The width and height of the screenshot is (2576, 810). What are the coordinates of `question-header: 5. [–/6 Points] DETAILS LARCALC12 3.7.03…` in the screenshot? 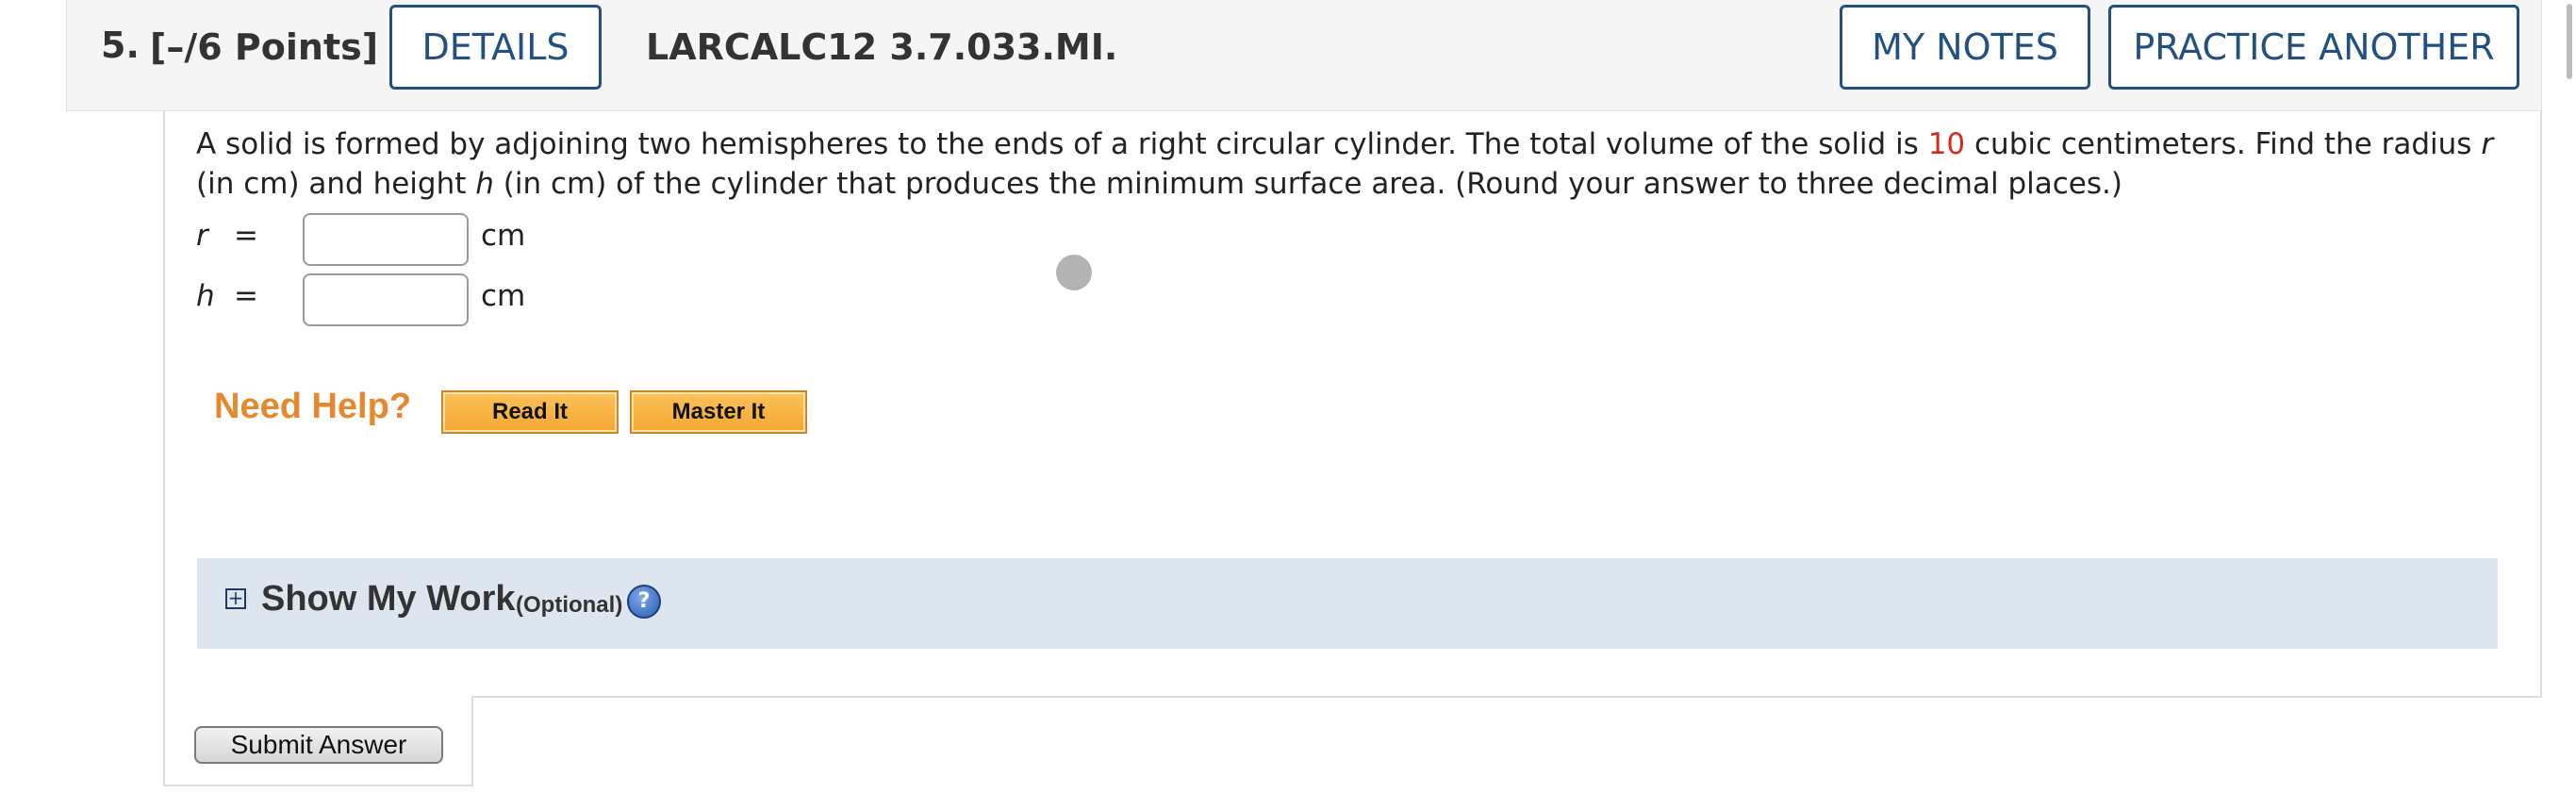 It's located at (1304, 55).